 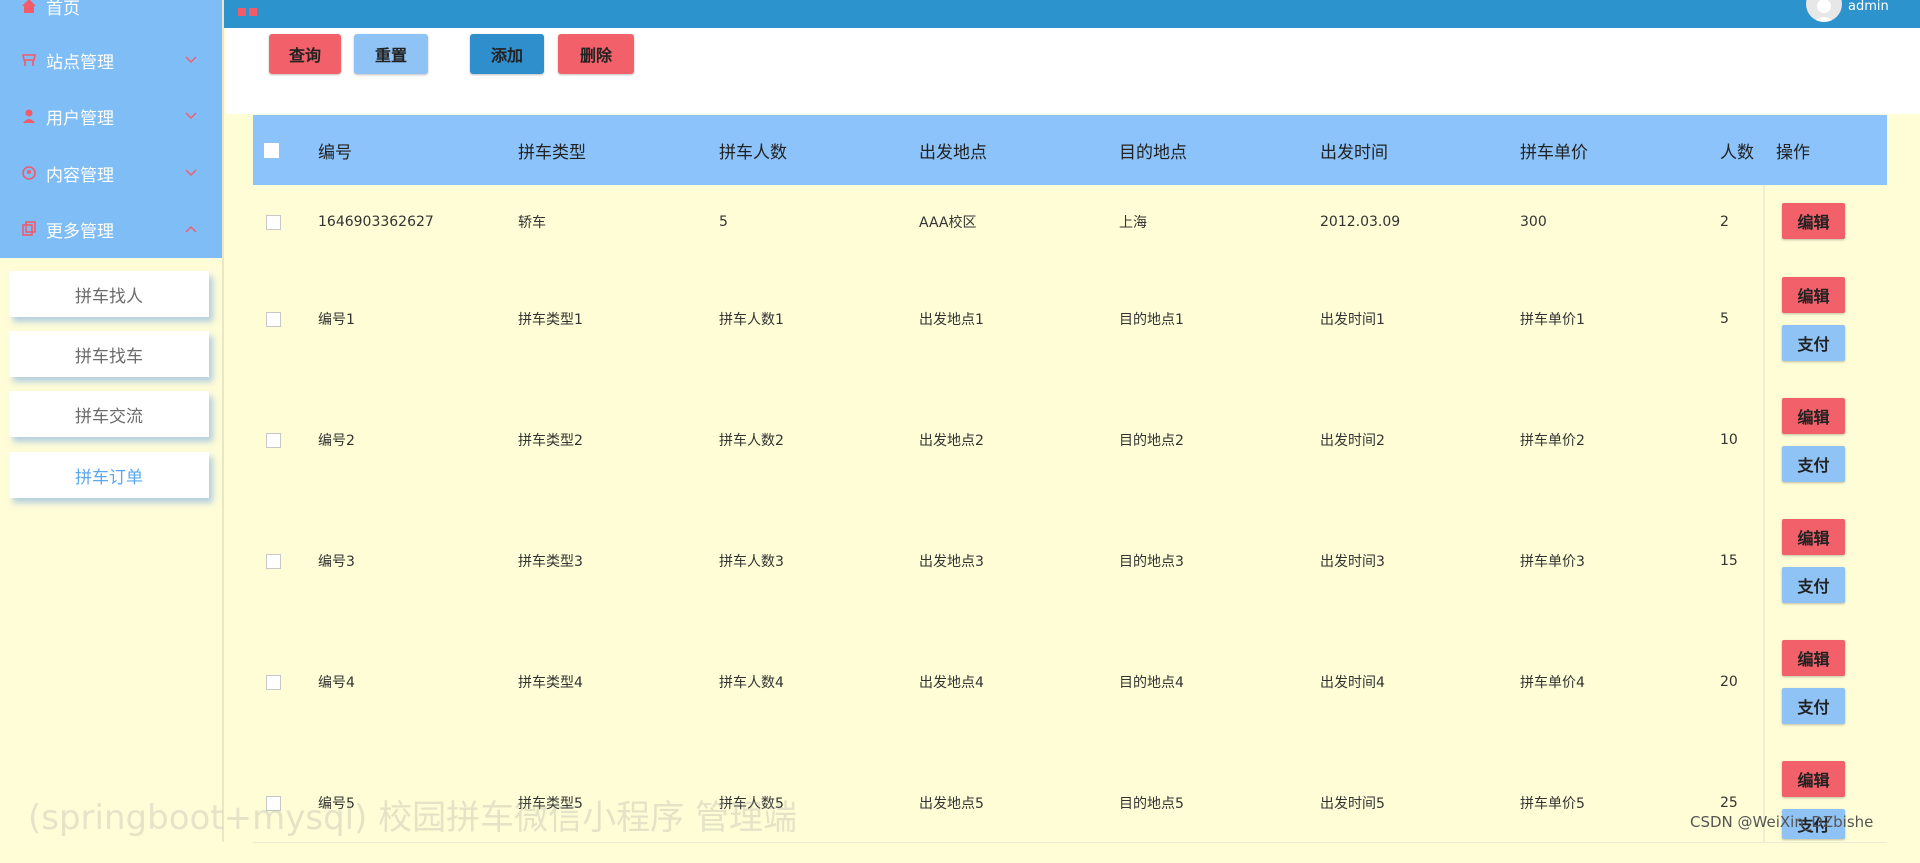 What do you see at coordinates (723, 221) in the screenshot?
I see `cell-seats: 5` at bounding box center [723, 221].